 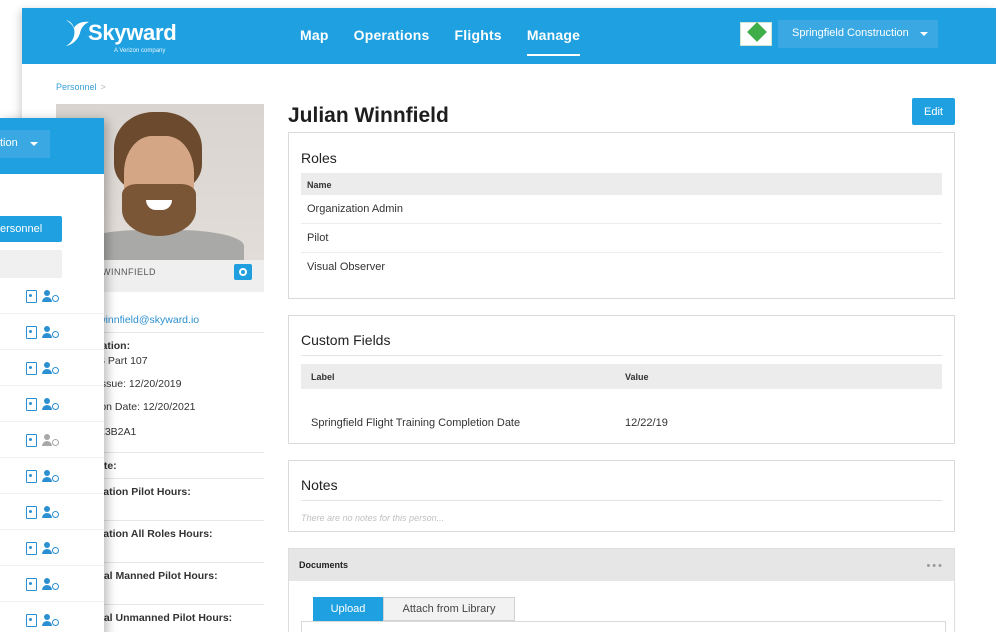 I want to click on value-column-header: Value, so click(x=637, y=377).